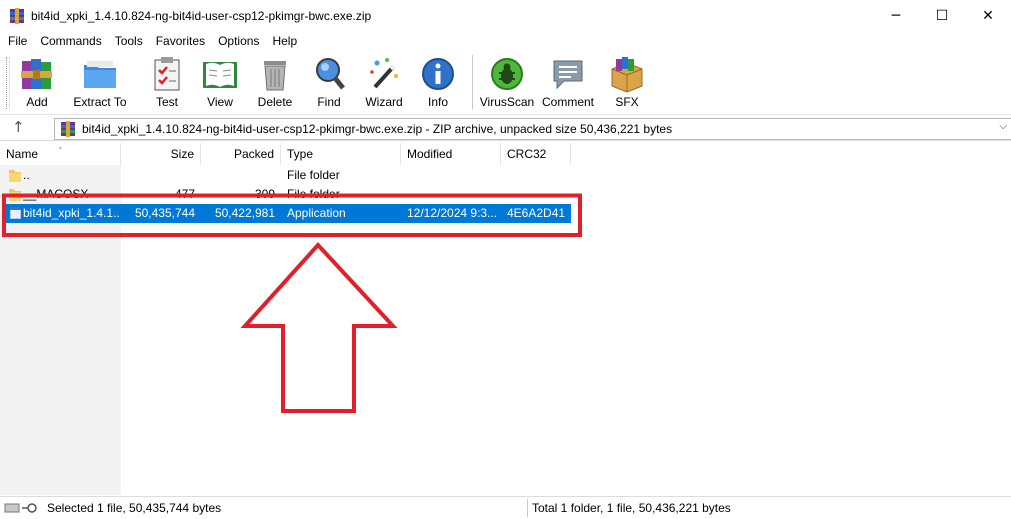 This screenshot has width=1011, height=519. I want to click on speech-bubble-icon, so click(568, 75).